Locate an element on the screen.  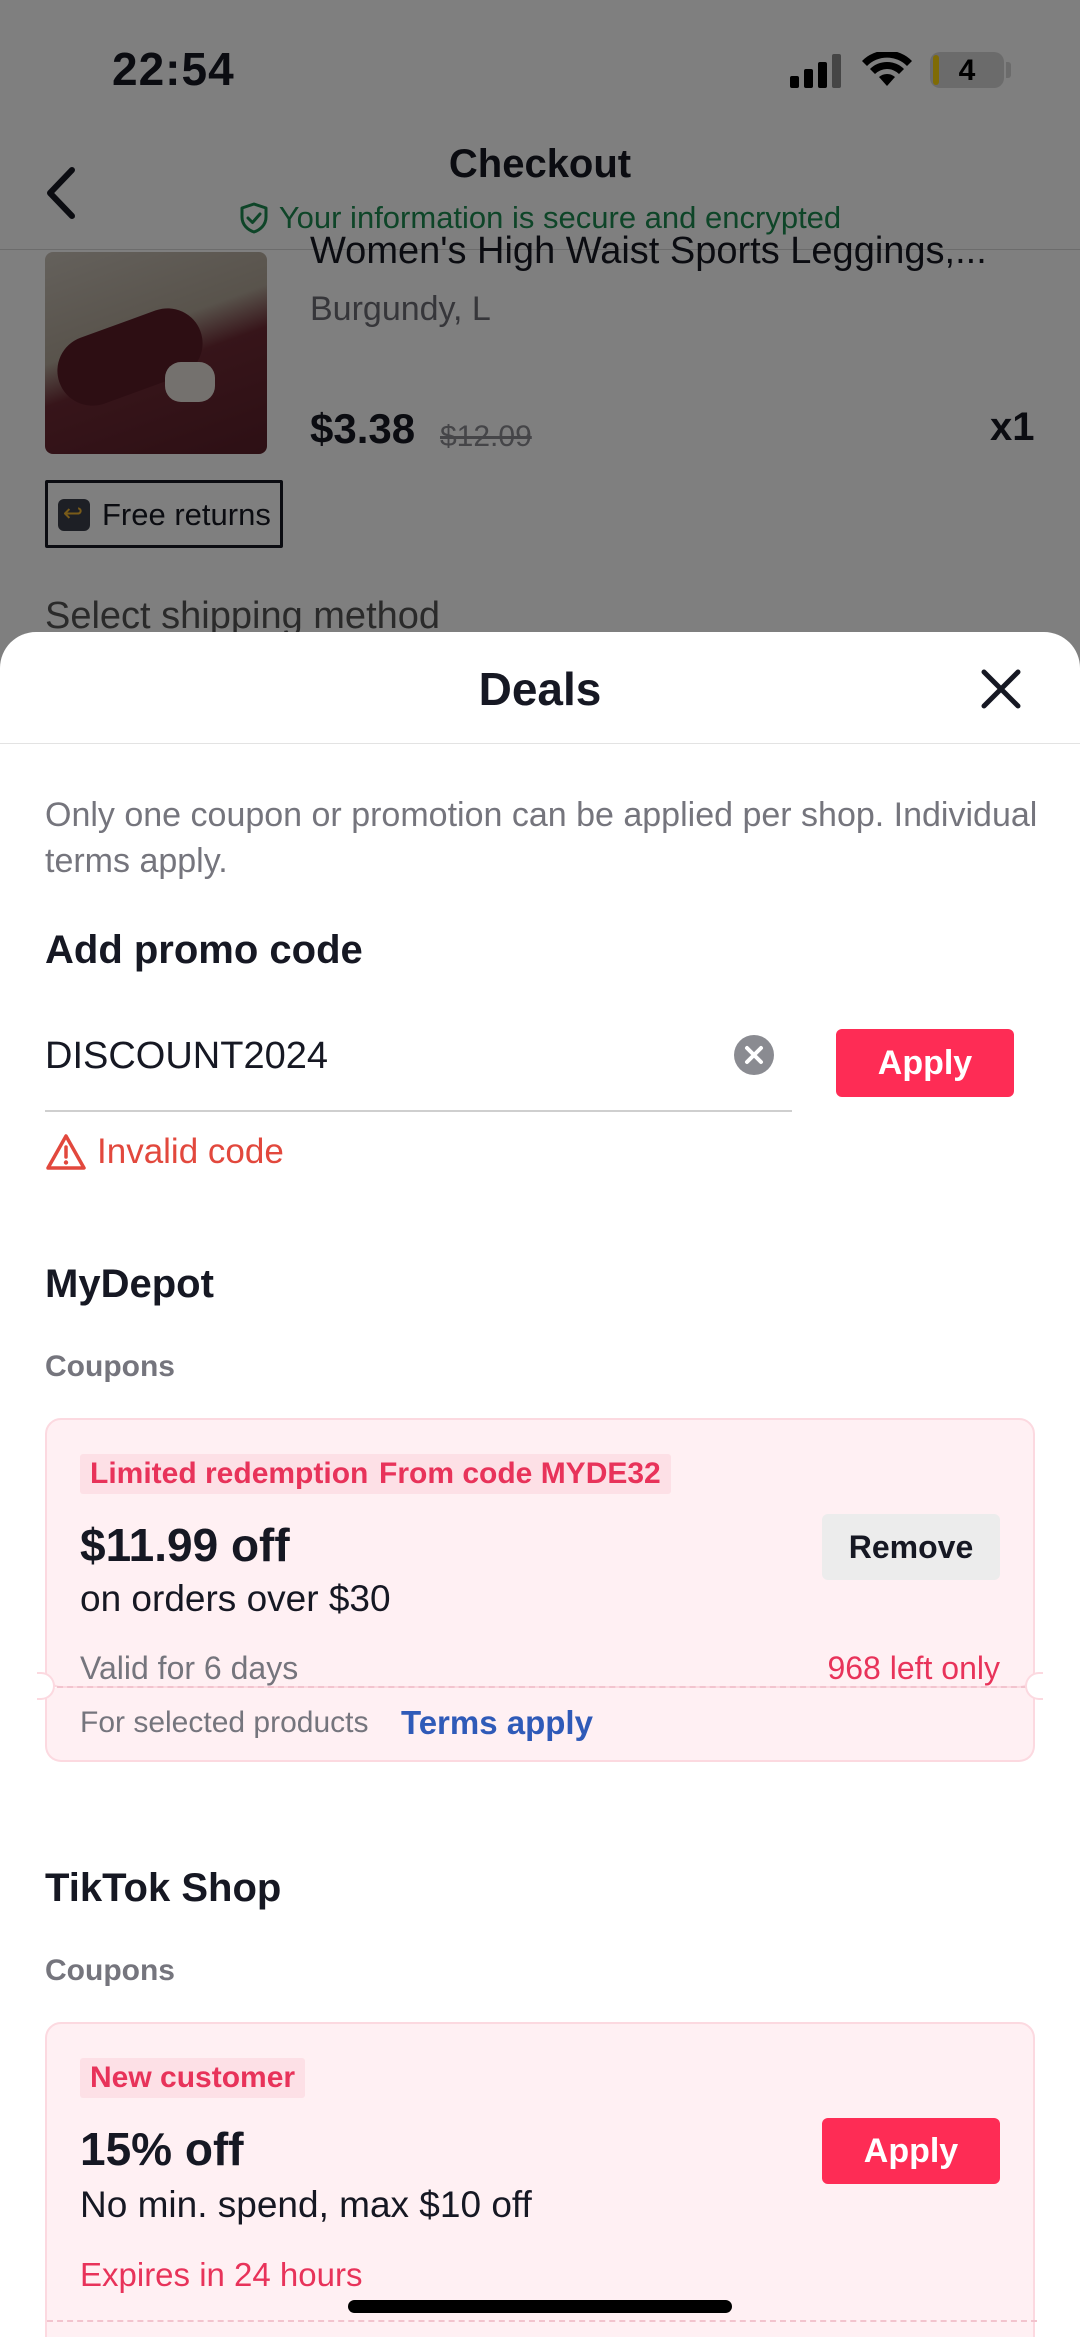
warning-icon is located at coordinates (66, 1152).